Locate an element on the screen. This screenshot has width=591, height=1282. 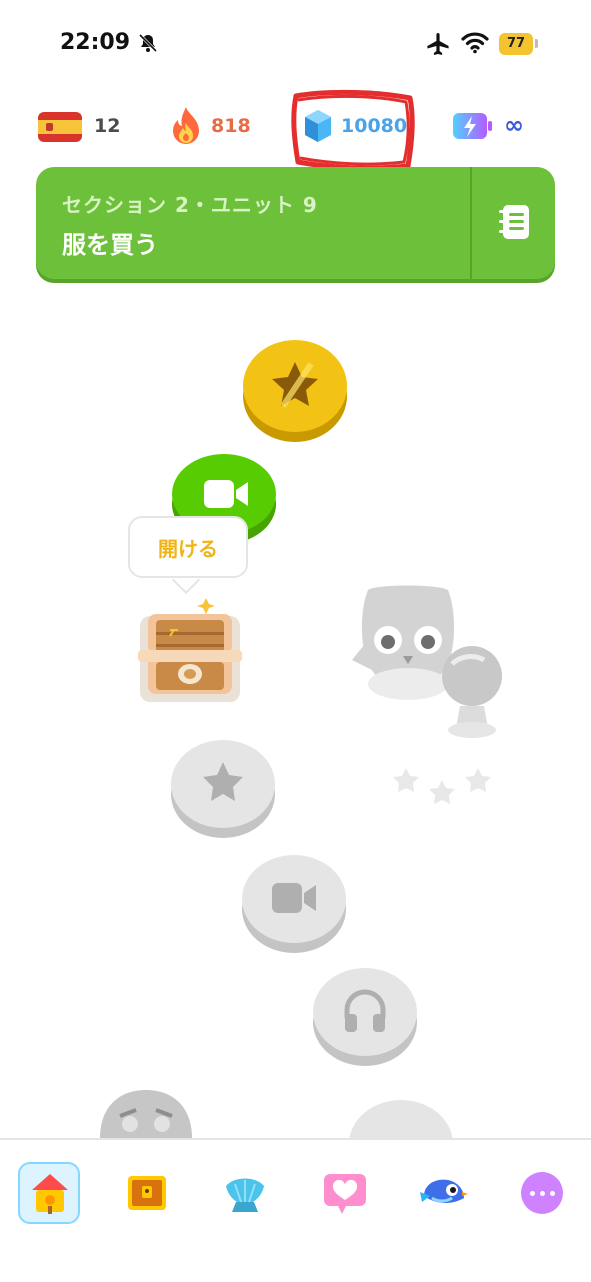
tab-more is located at coordinates (542, 1193).